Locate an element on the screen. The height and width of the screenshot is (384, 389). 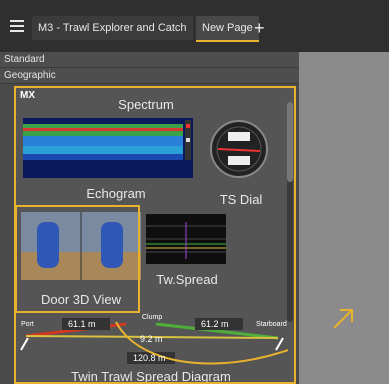
tw-spread-thumbnail is located at coordinates (186, 239).